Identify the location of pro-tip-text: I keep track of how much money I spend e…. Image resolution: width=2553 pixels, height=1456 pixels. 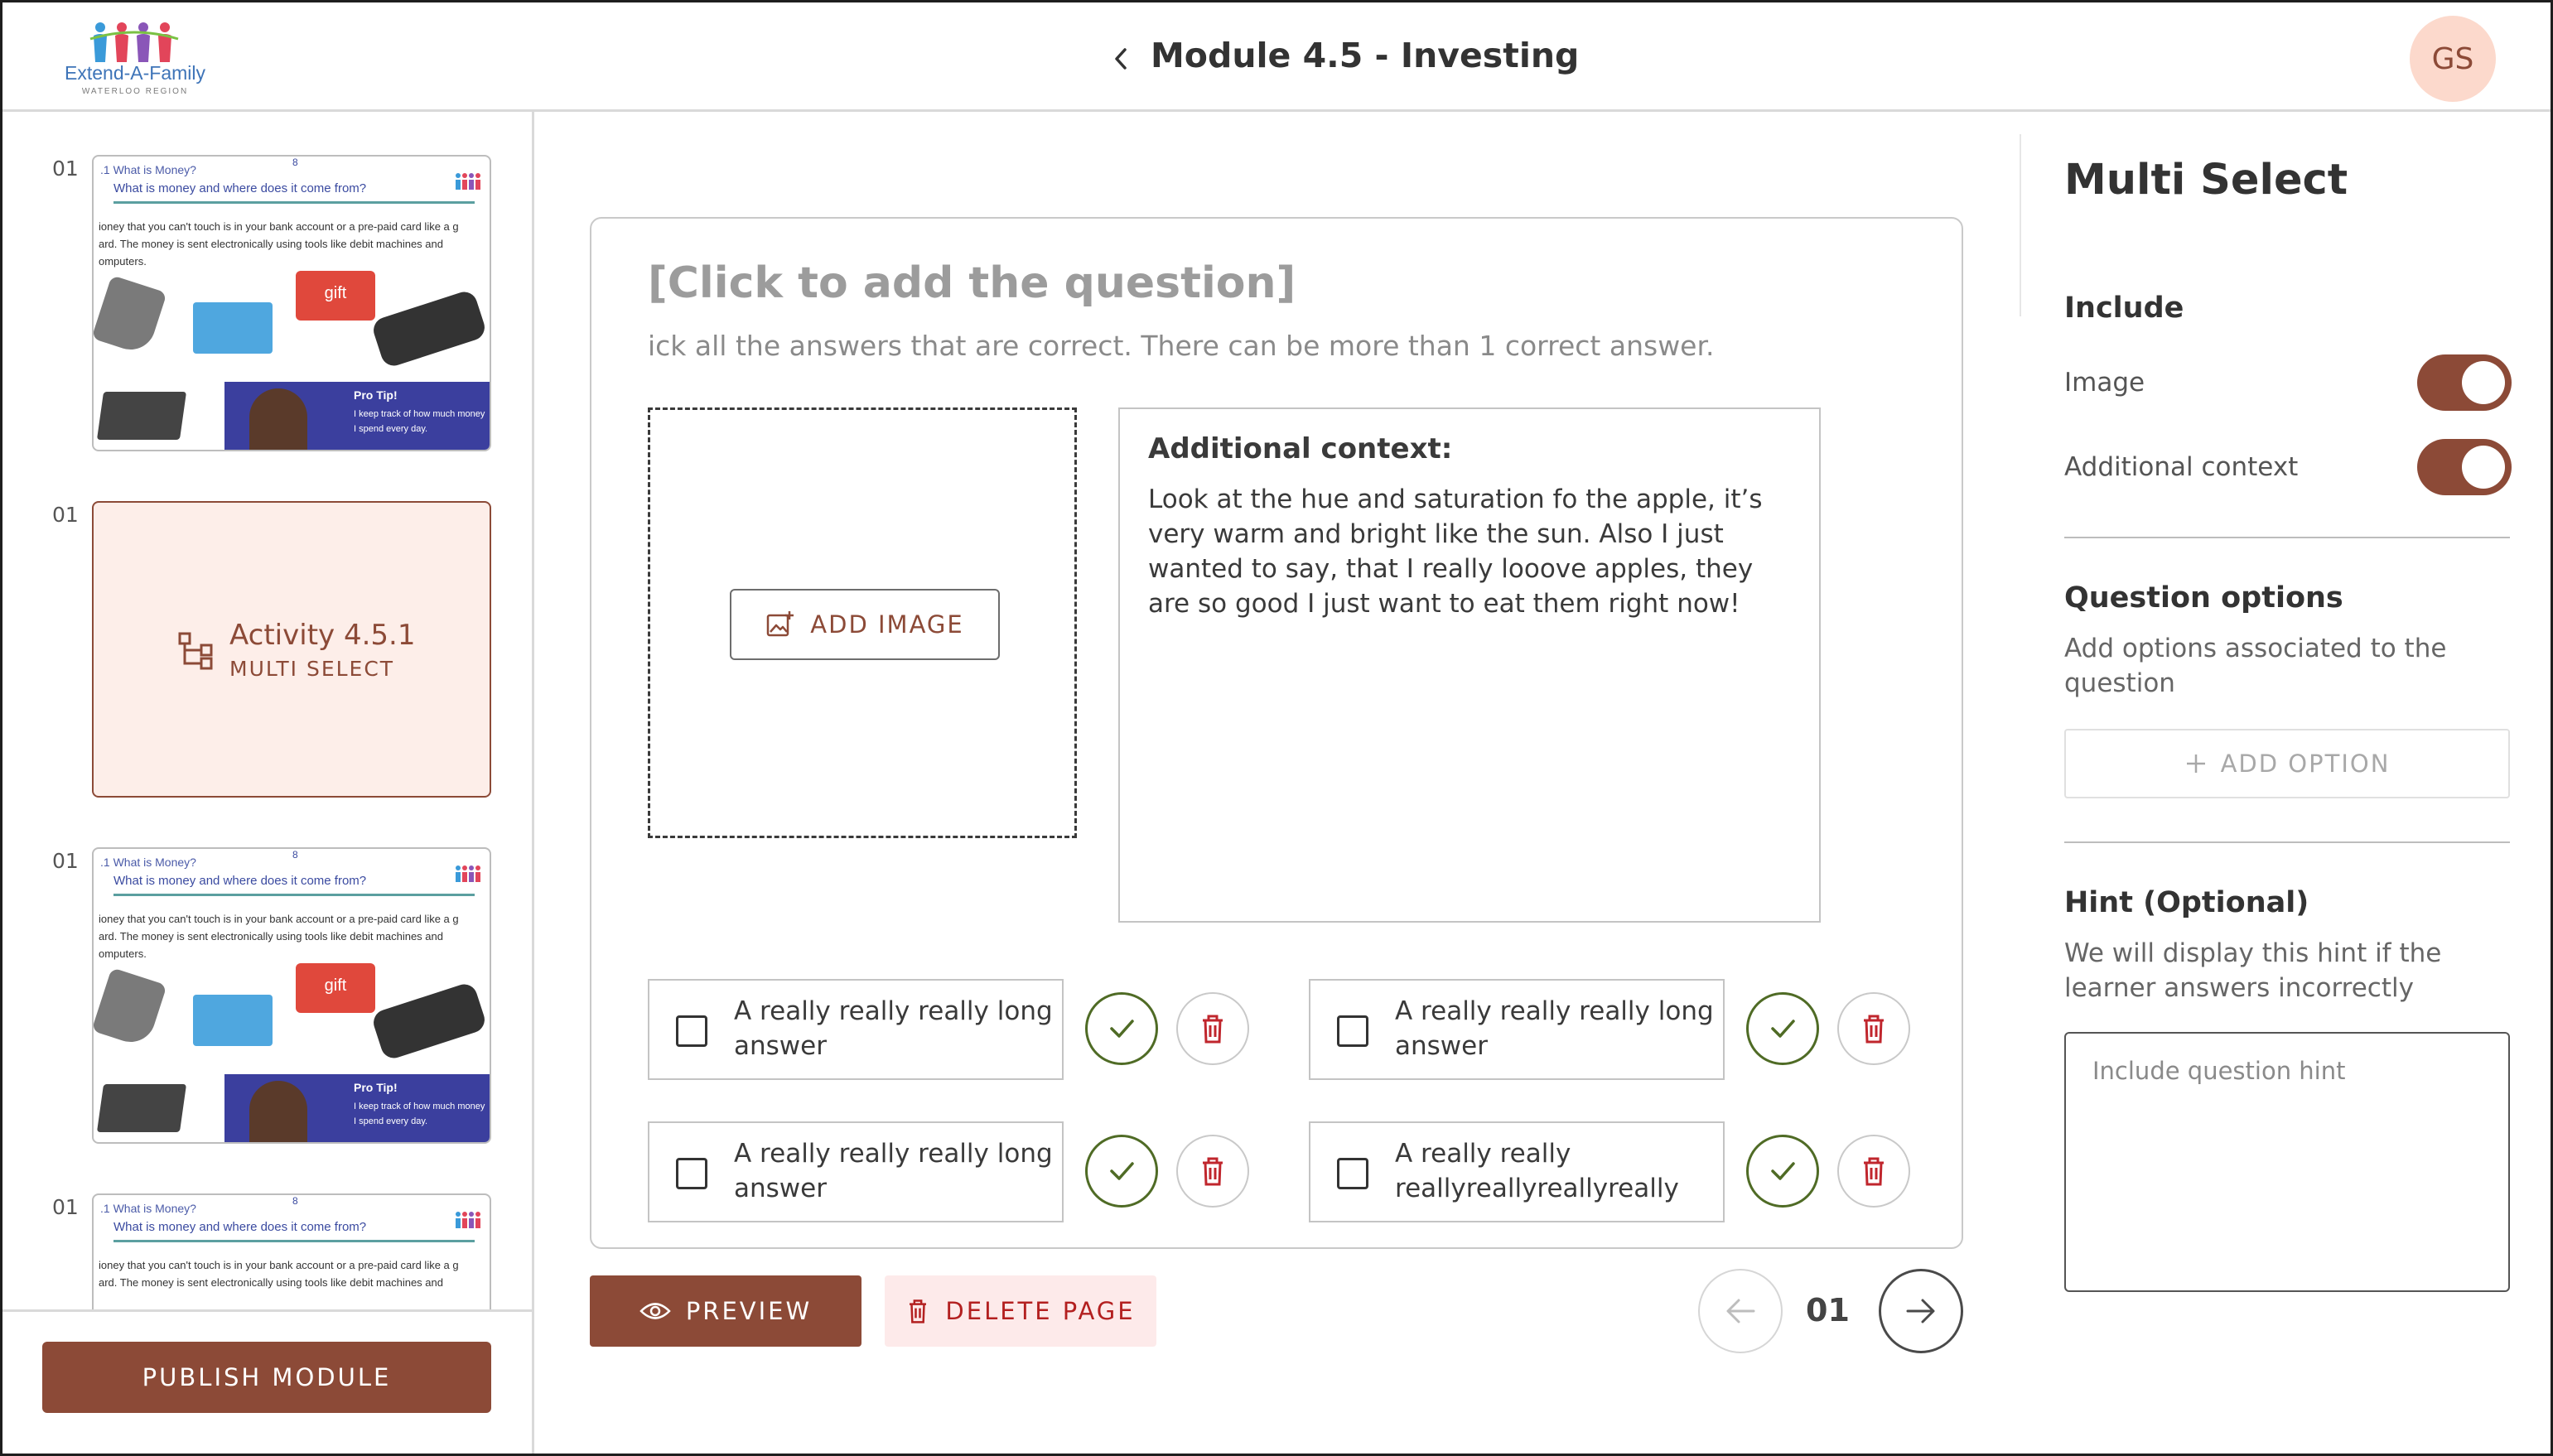
(419, 1114).